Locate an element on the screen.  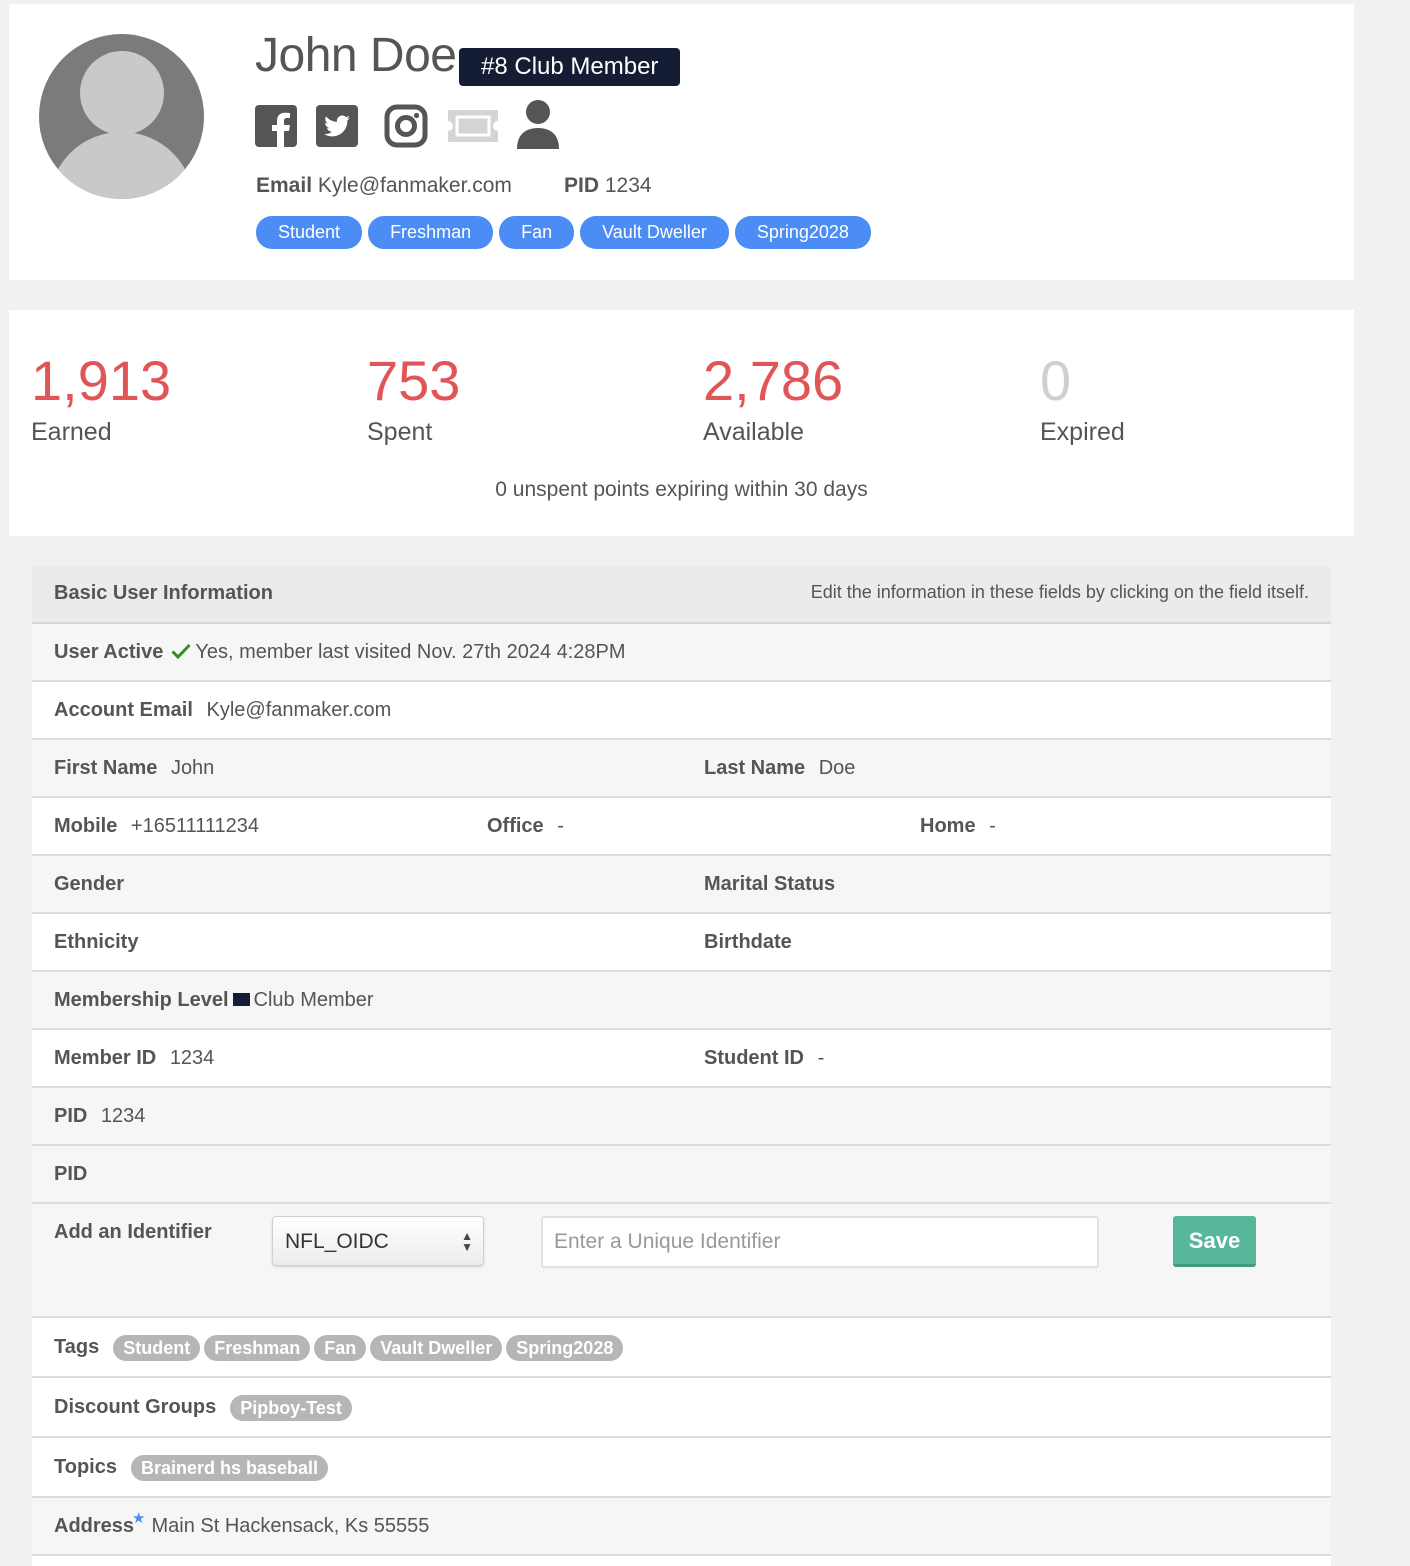
office-field: Office - is located at coordinates (525, 826).